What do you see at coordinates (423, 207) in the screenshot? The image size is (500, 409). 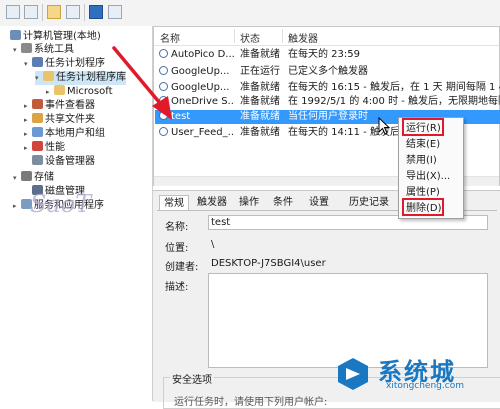 I see `highlight-box-delete` at bounding box center [423, 207].